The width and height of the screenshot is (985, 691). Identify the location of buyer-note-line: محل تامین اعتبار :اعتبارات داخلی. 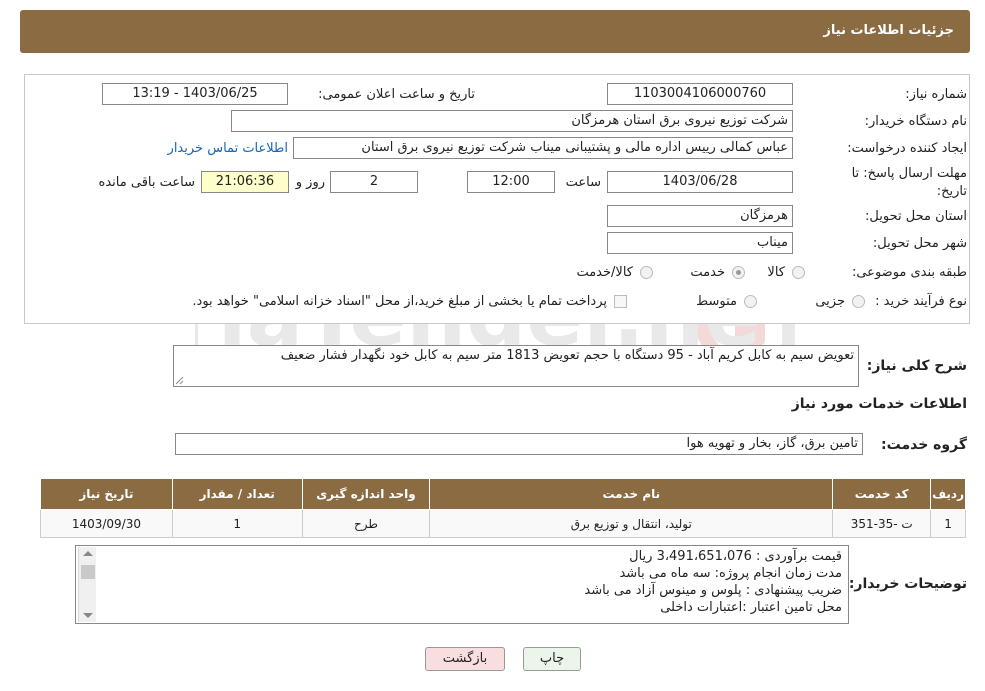
(751, 607).